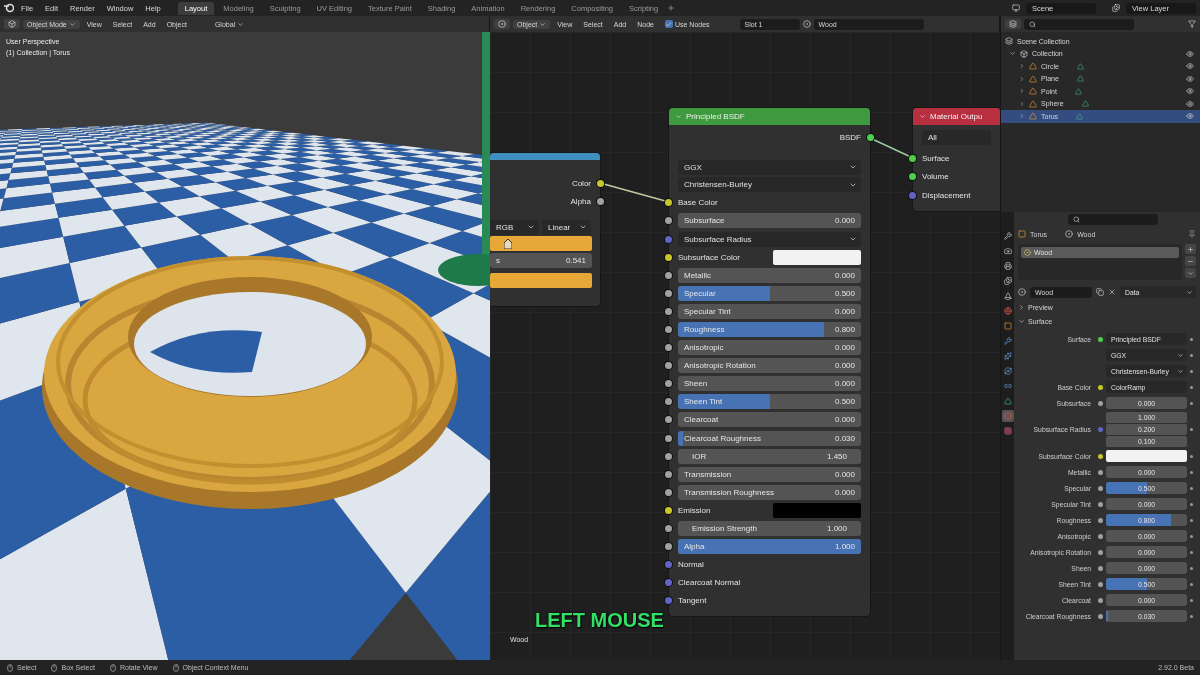 The width and height of the screenshot is (1200, 675). I want to click on dropdown: Christensen-Burley, so click(769, 185).